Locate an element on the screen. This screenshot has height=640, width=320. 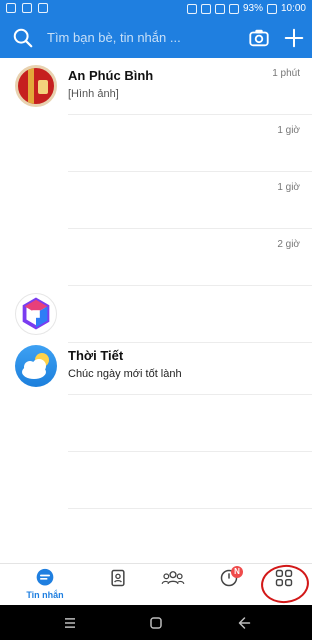
app-logo-icon is located at coordinates (36, 313).